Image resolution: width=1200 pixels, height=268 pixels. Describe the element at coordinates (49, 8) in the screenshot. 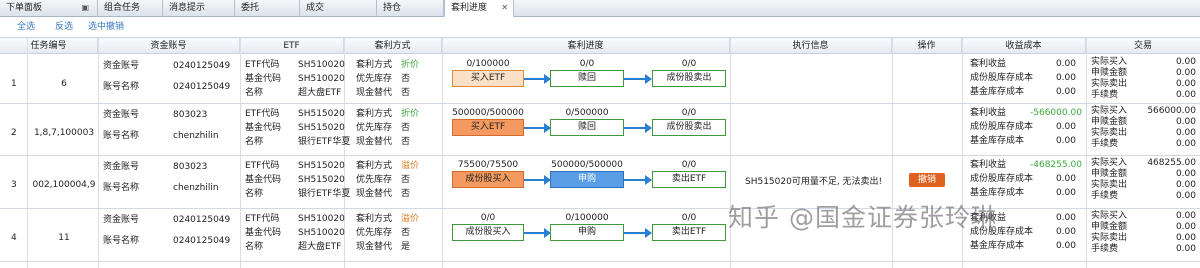

I see `tab-order-panel: 下单面板 ▣` at that location.